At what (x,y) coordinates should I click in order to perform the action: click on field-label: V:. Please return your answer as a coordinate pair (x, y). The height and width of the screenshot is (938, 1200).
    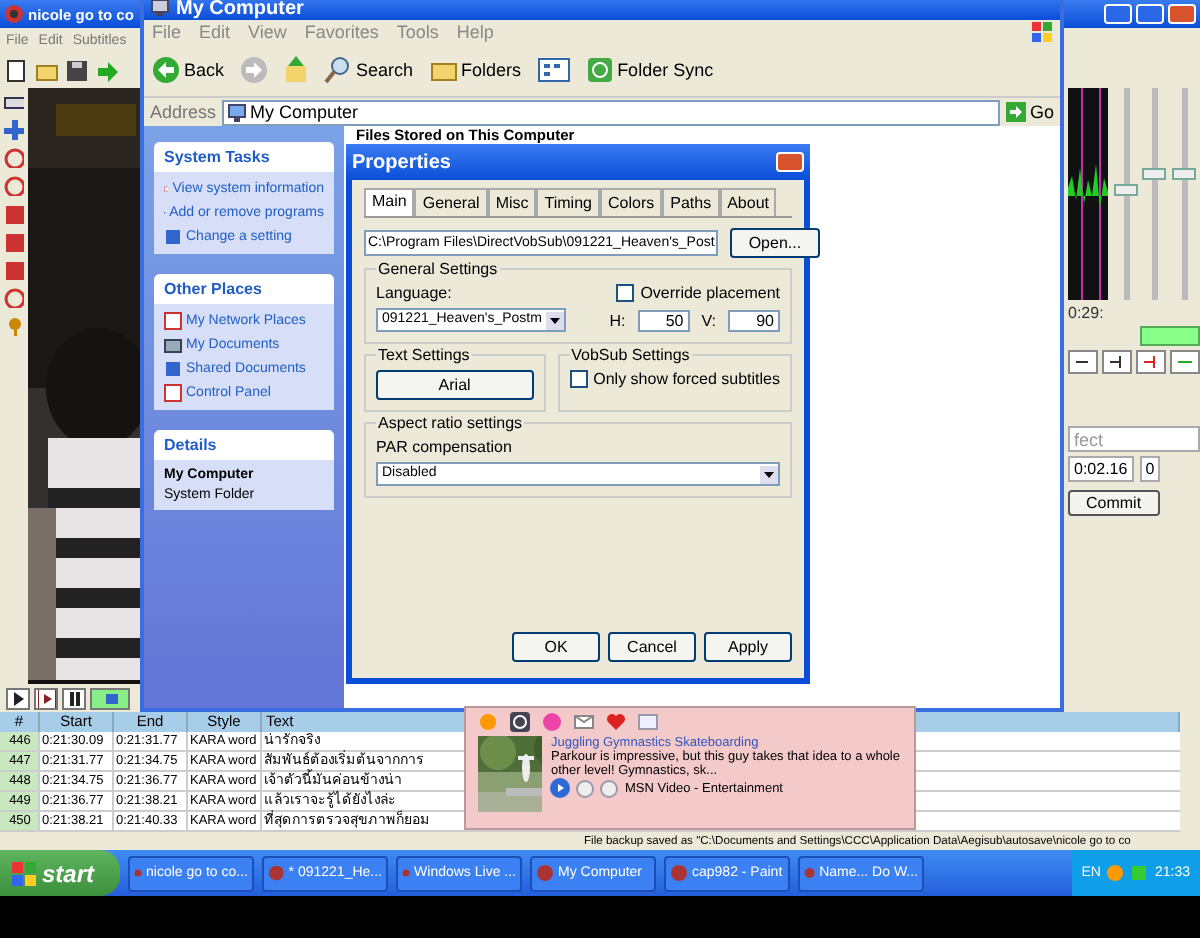
    Looking at the image, I should click on (708, 320).